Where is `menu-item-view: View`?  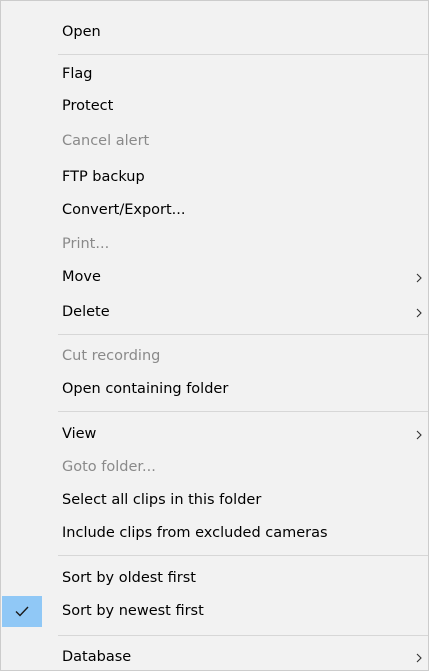
menu-item-view: View is located at coordinates (214, 434).